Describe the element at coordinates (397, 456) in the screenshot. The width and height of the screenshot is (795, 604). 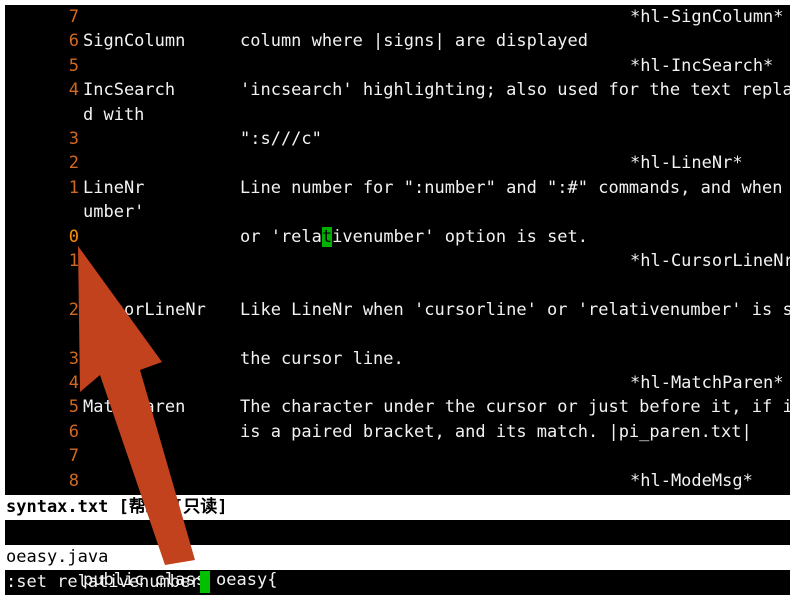
I see `buffer-line: 7` at that location.